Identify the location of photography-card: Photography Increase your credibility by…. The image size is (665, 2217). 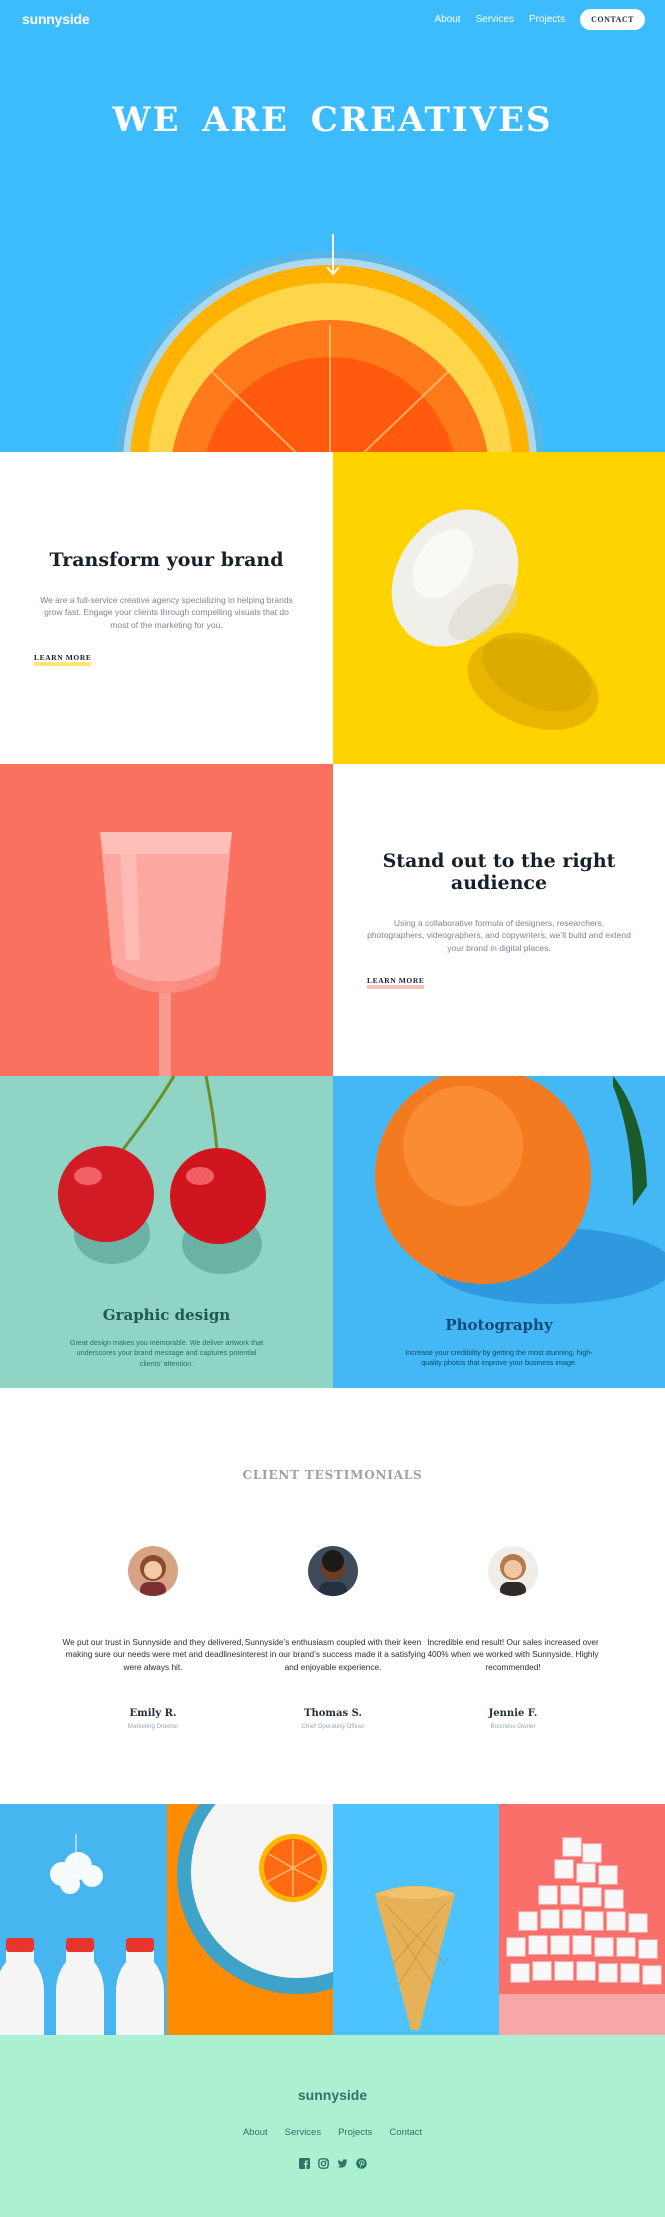
(499, 1232).